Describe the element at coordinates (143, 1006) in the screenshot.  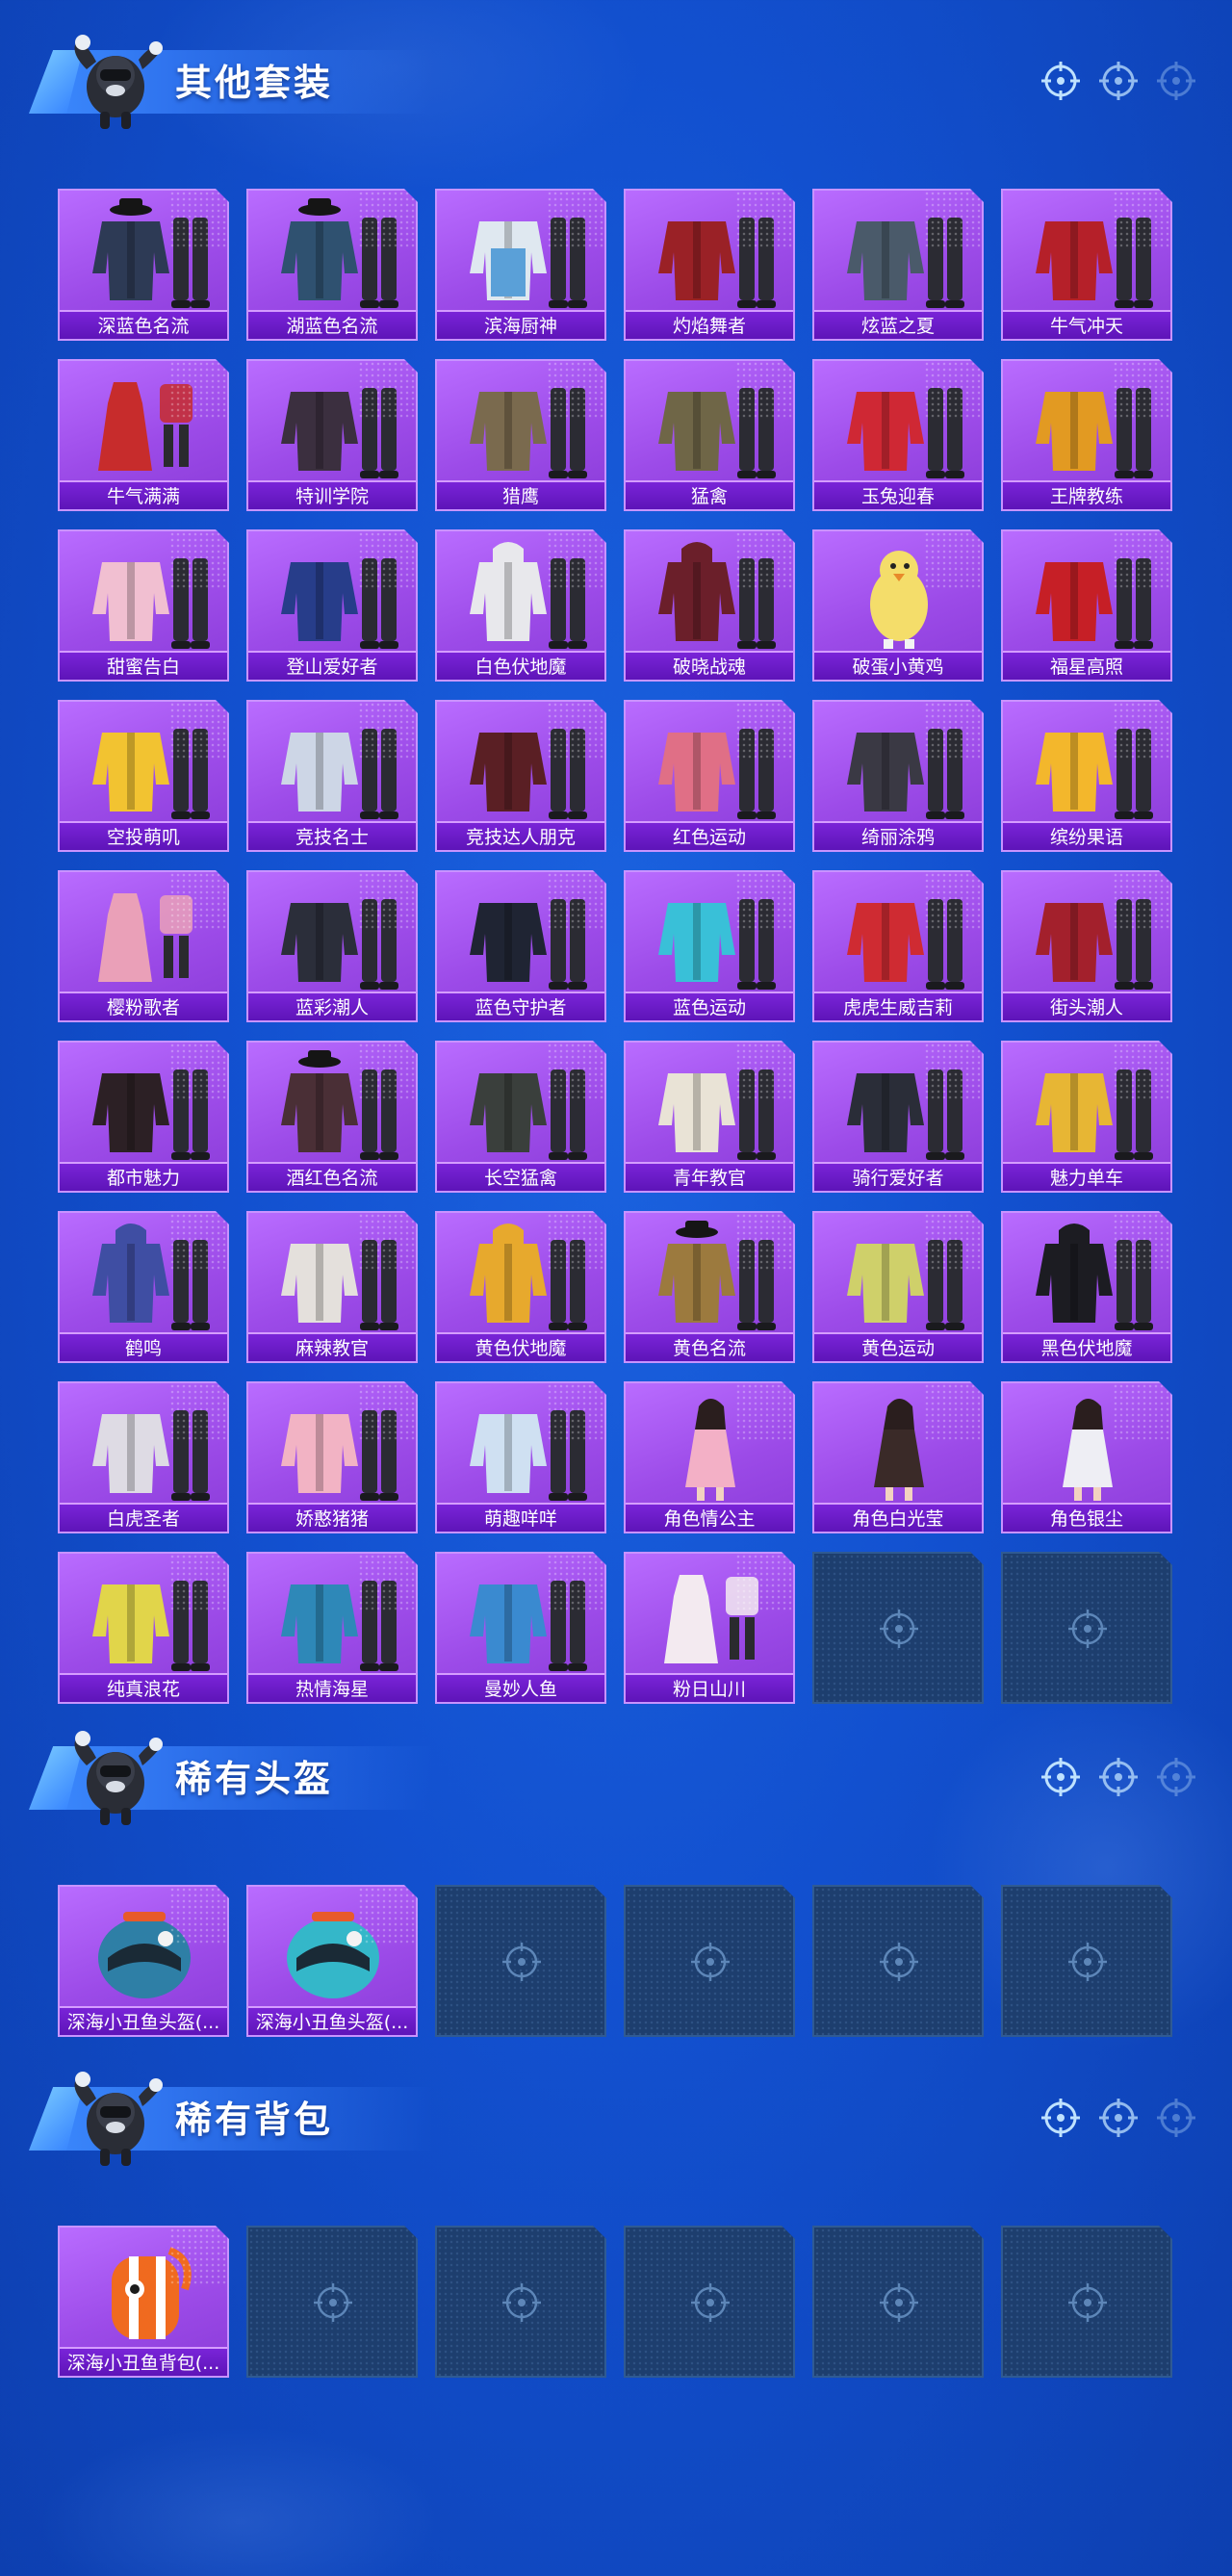
I see `item-label: 樱粉歌者` at that location.